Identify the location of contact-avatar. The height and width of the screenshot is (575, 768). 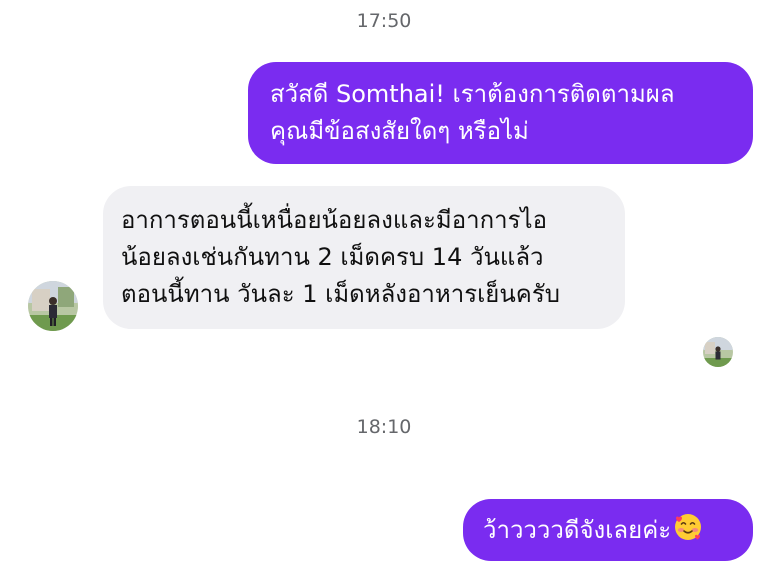
(53, 306).